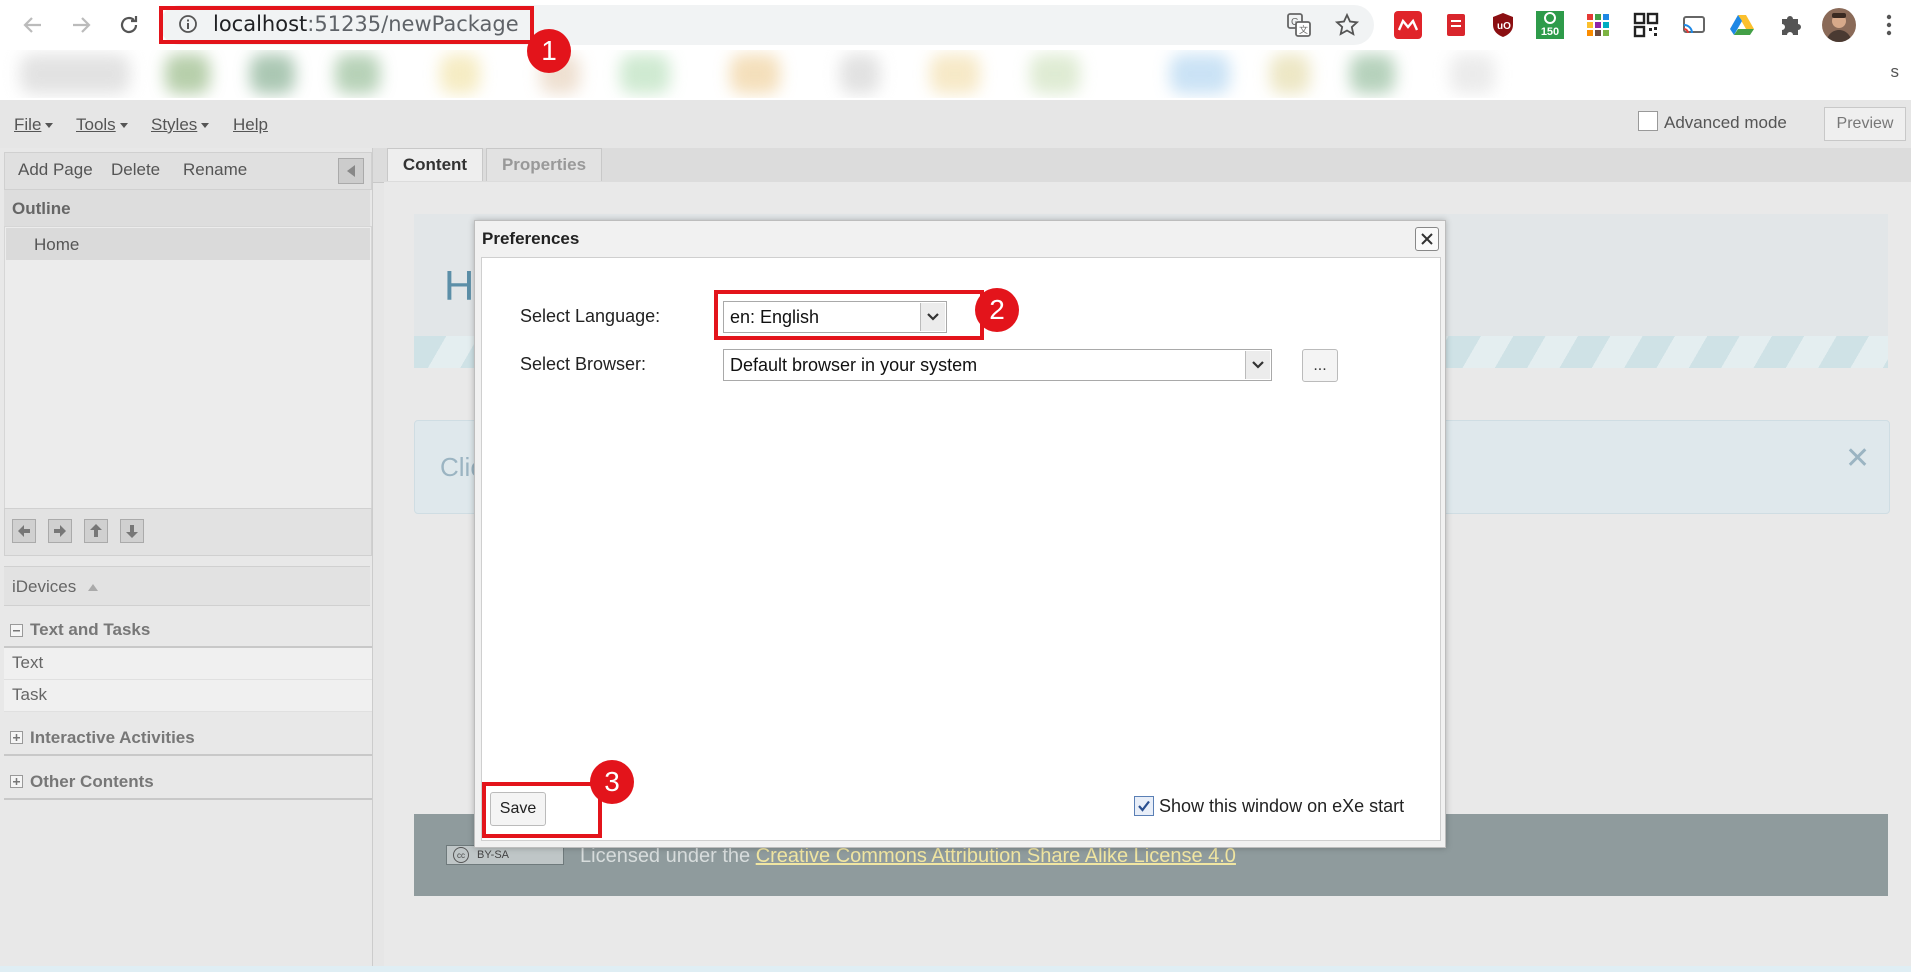 Image resolution: width=1911 pixels, height=972 pixels. I want to click on checkmark-icon, so click(1144, 806).